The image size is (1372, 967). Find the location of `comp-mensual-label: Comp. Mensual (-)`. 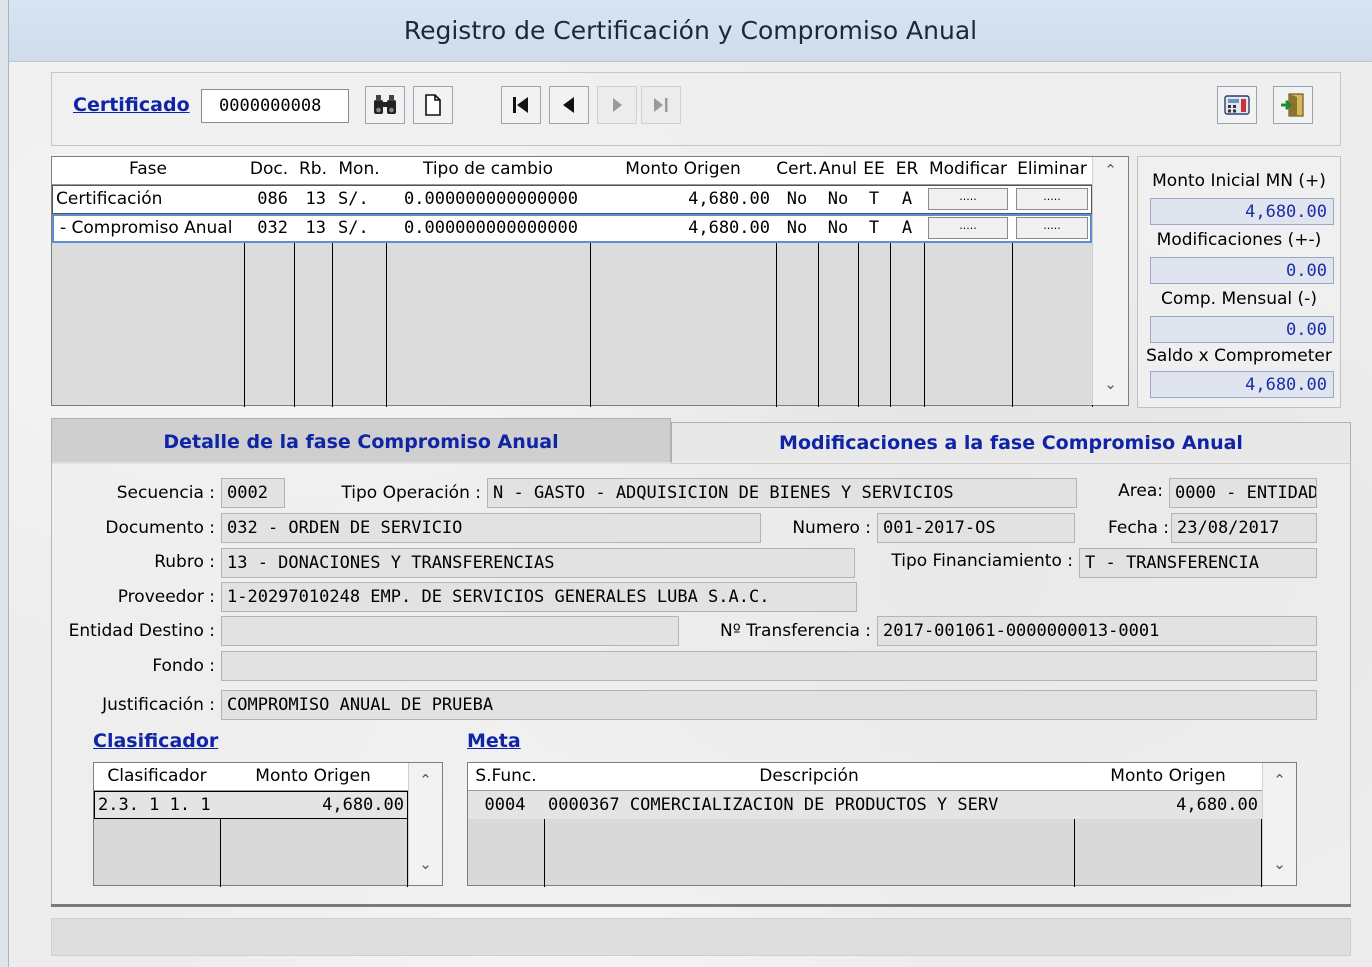

comp-mensual-label: Comp. Mensual (-) is located at coordinates (1239, 299).